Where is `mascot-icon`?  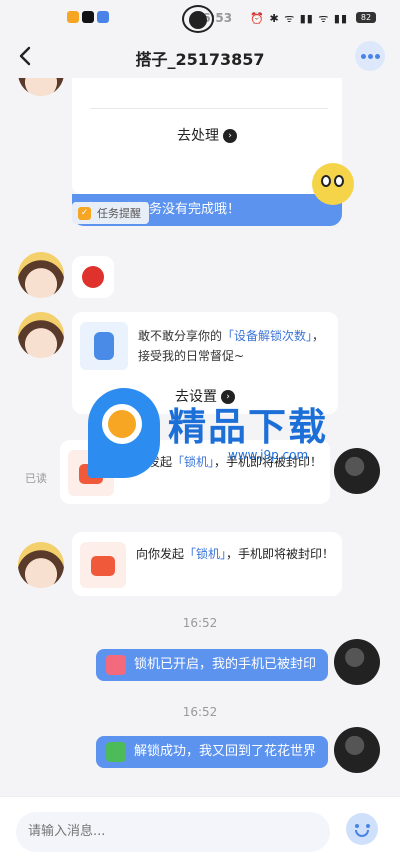
mascot-icon is located at coordinates (333, 184).